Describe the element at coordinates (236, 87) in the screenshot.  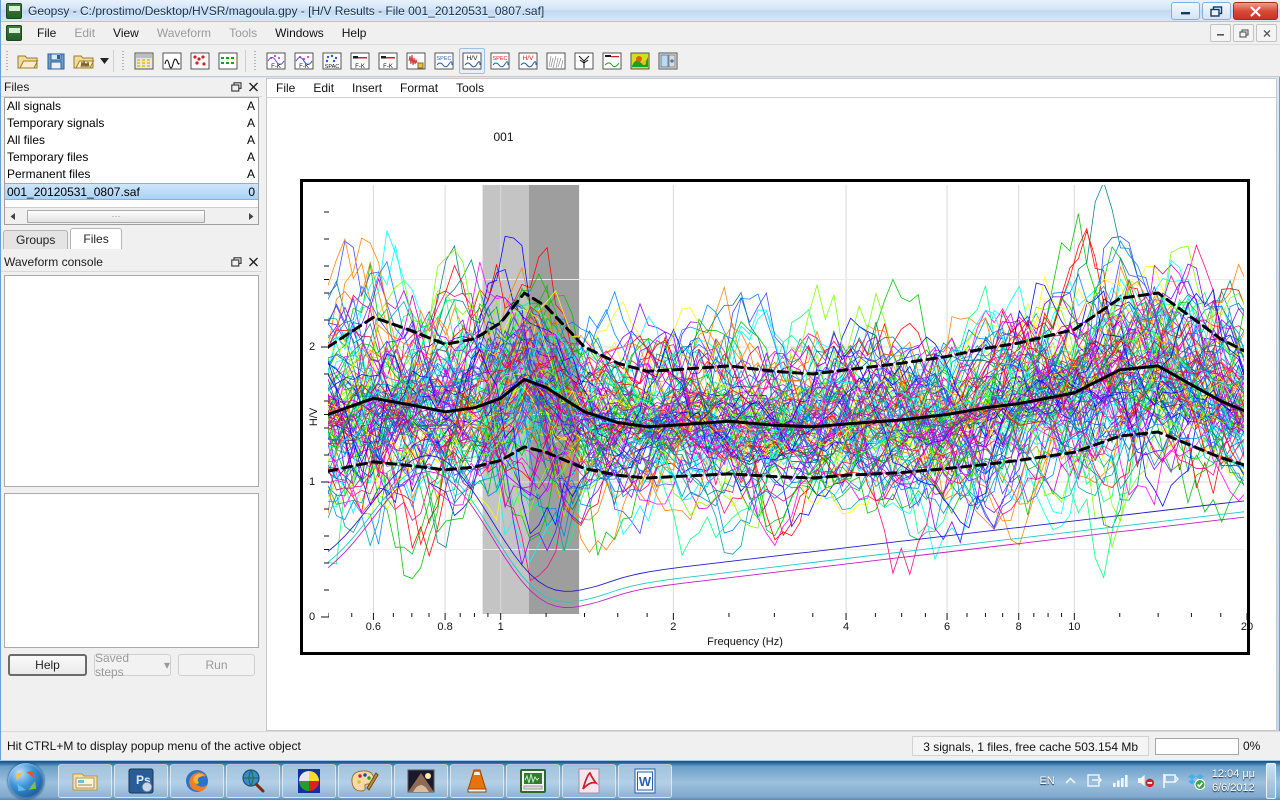
I see `files-panel-float-button` at that location.